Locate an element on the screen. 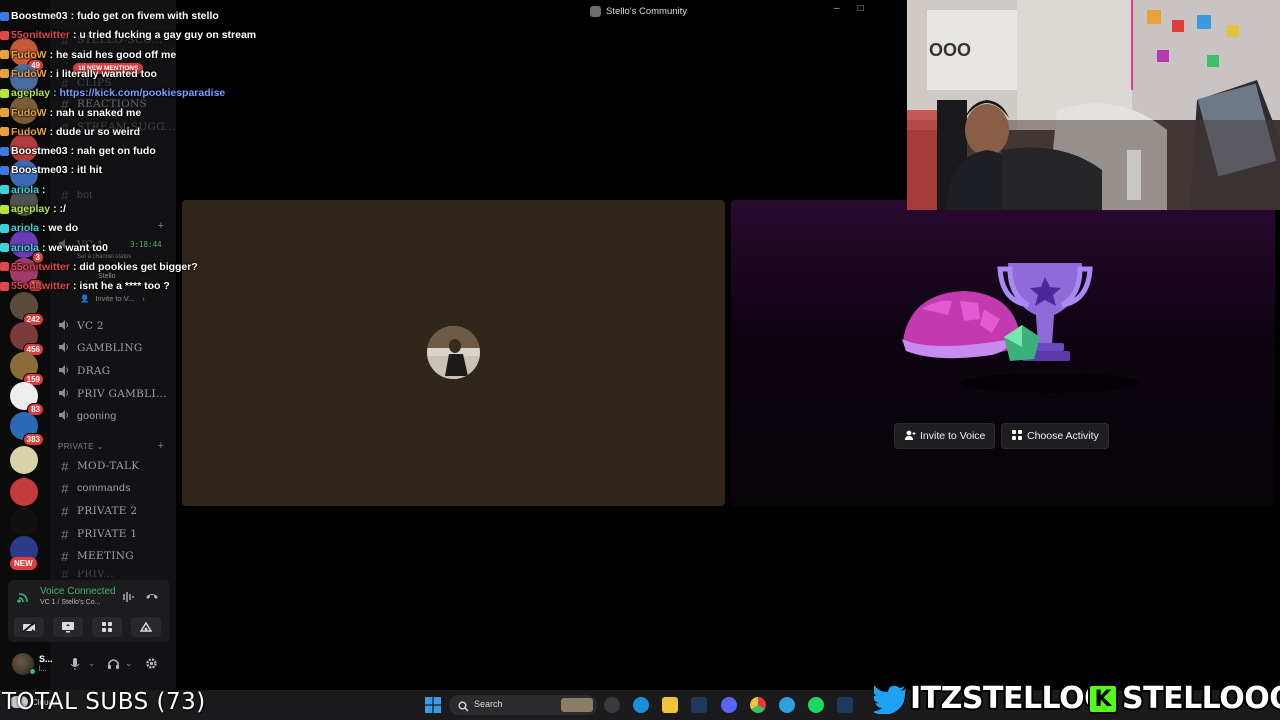 This screenshot has width=1280, height=720. chat-text: : i literally wanted too is located at coordinates (103, 73).